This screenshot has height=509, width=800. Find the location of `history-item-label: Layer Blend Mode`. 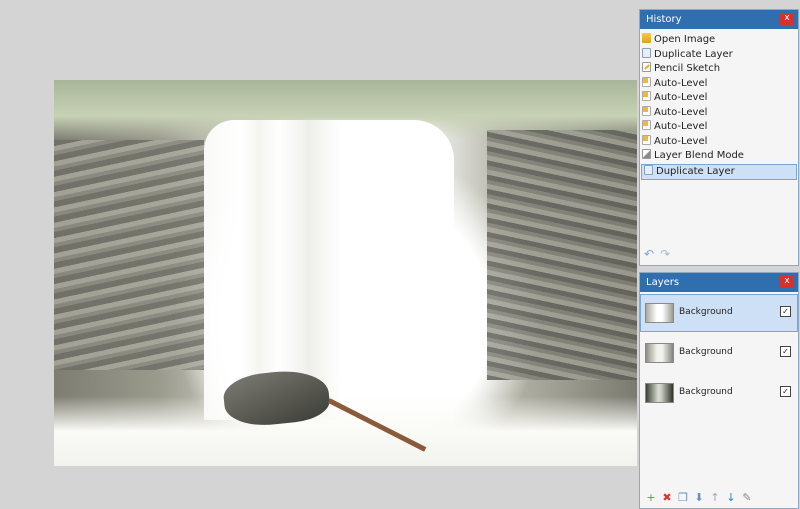

history-item-label: Layer Blend Mode is located at coordinates (699, 155).